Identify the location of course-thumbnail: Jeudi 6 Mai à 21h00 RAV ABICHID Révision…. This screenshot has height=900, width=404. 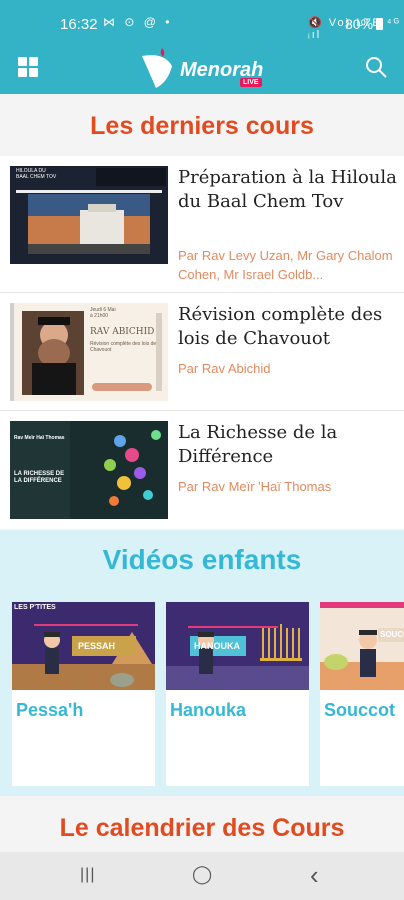
(89, 352).